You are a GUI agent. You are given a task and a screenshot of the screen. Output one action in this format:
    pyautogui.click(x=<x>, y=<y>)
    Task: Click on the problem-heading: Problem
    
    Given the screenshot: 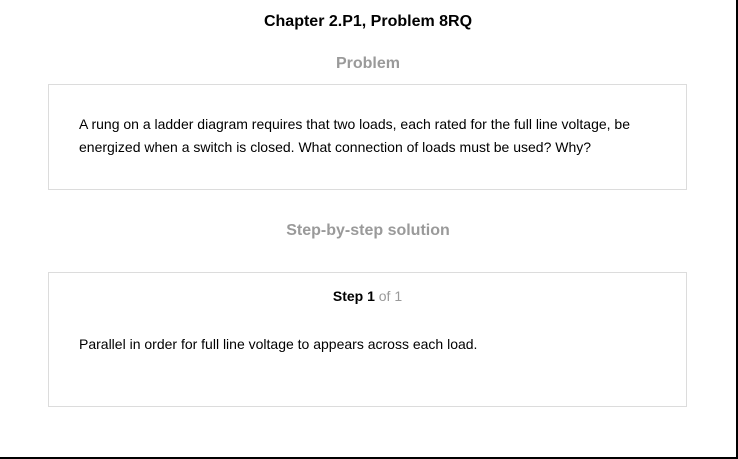 What is the action you would take?
    pyautogui.click(x=367, y=63)
    